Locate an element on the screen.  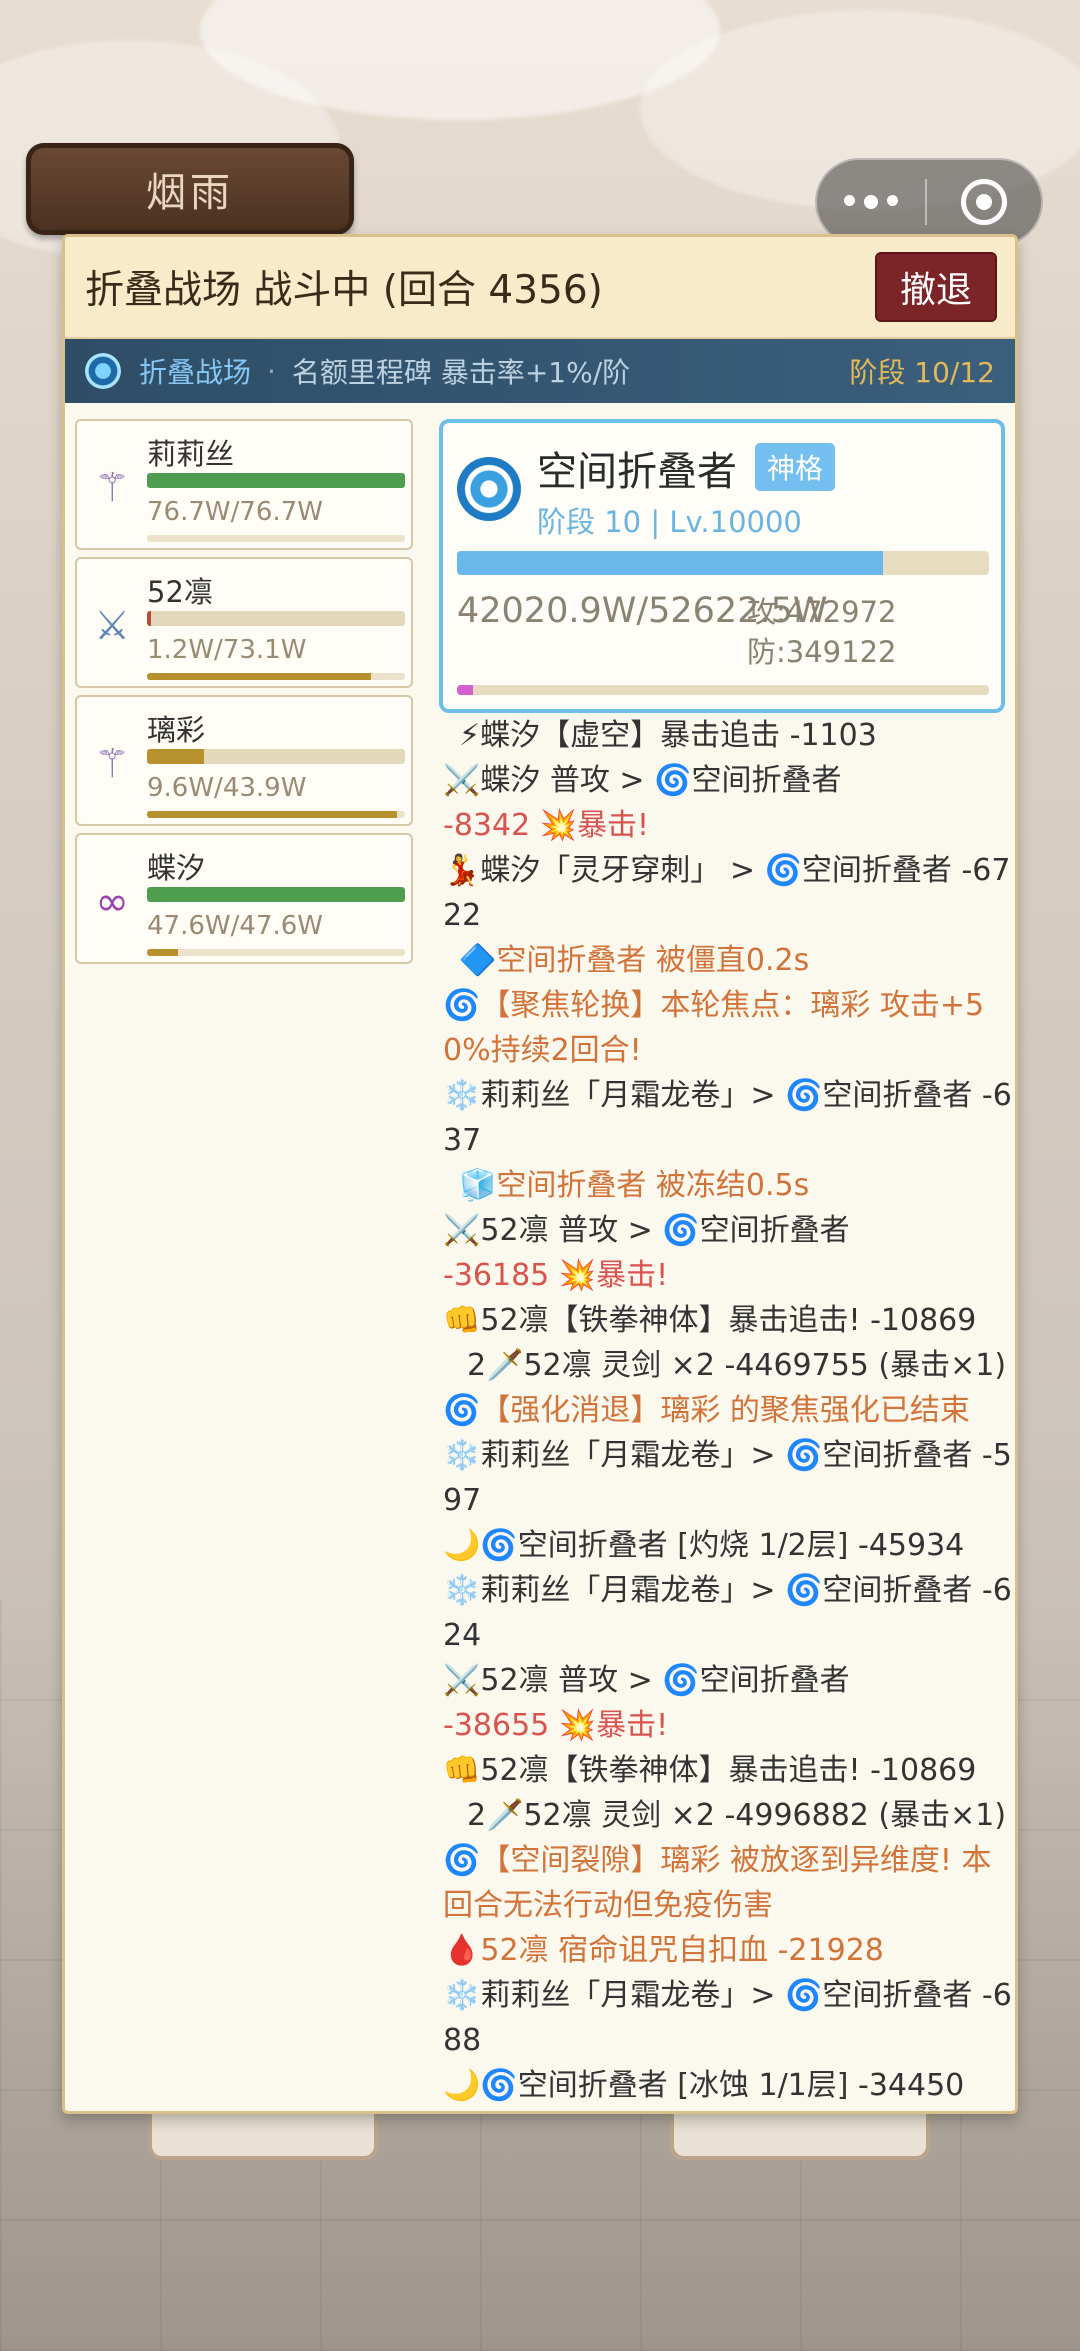
log-entry: 🌀【强化消退】璃彩 的聚焦强化已结束 is located at coordinates (728, 1410).